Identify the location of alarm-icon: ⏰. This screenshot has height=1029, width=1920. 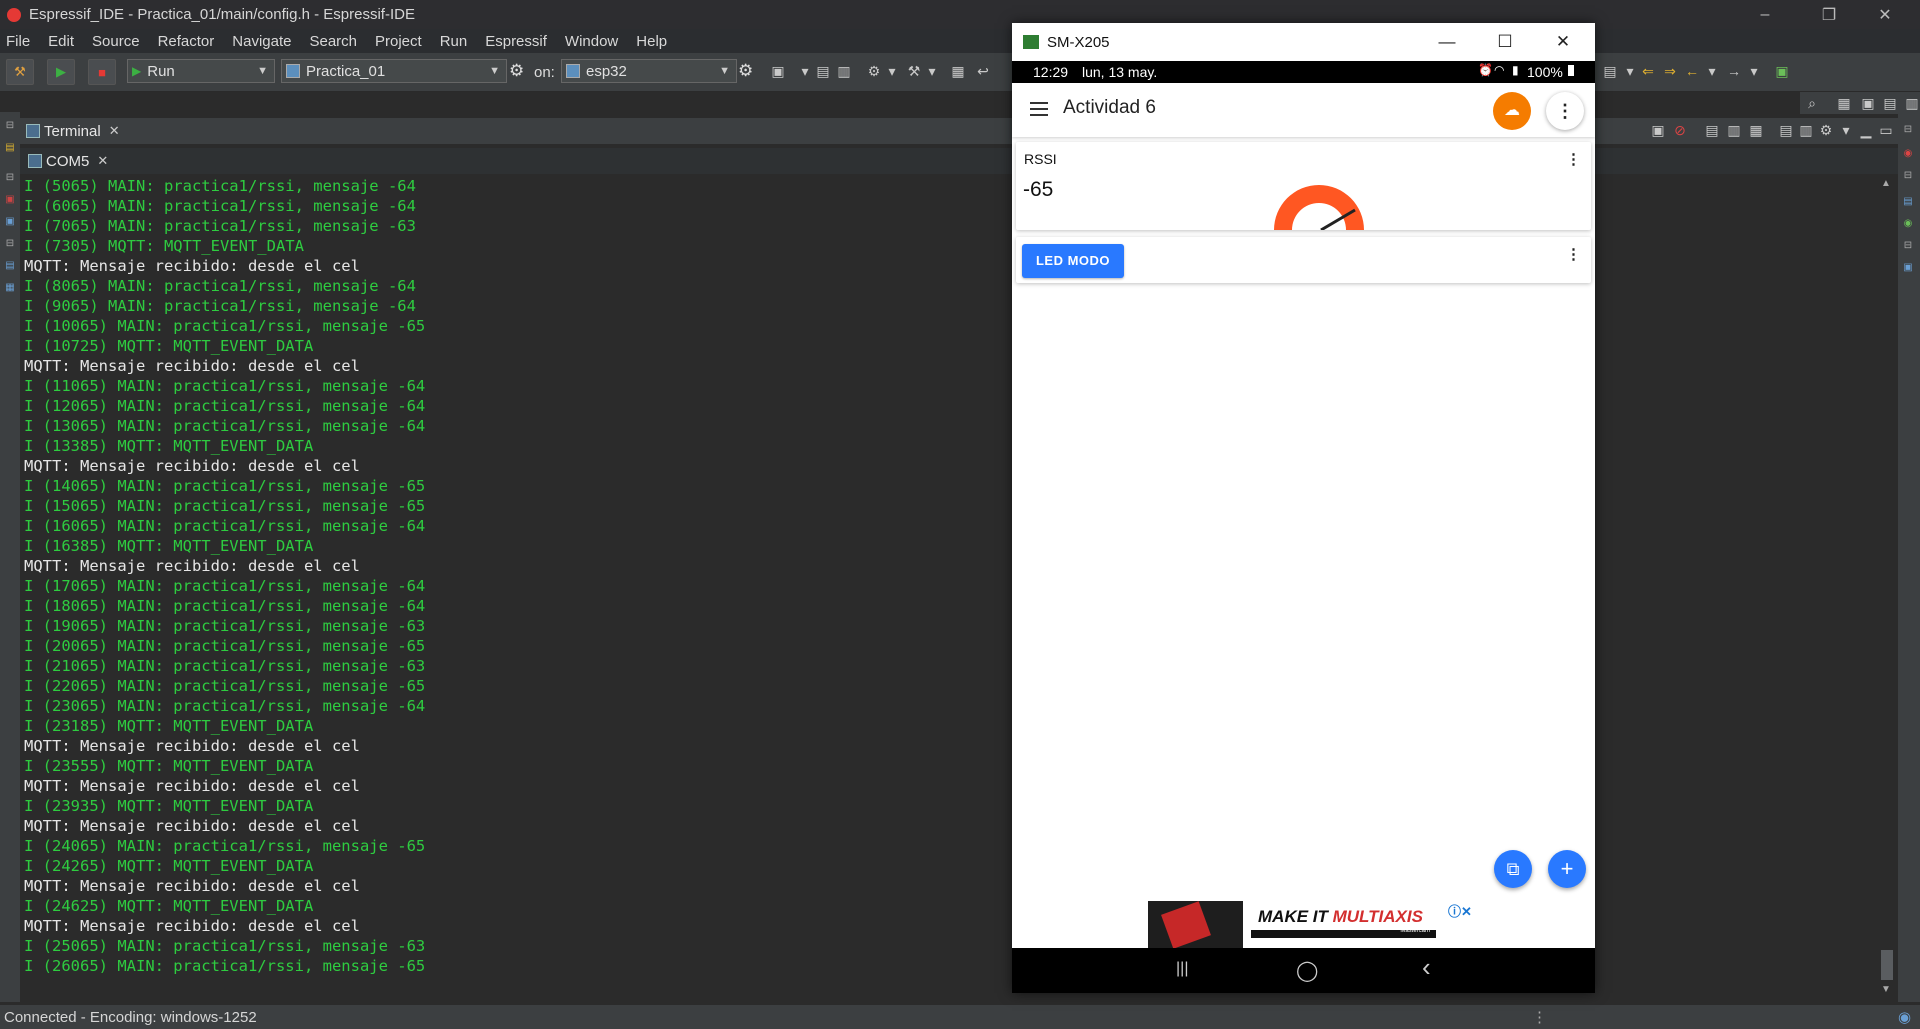
(1485, 70).